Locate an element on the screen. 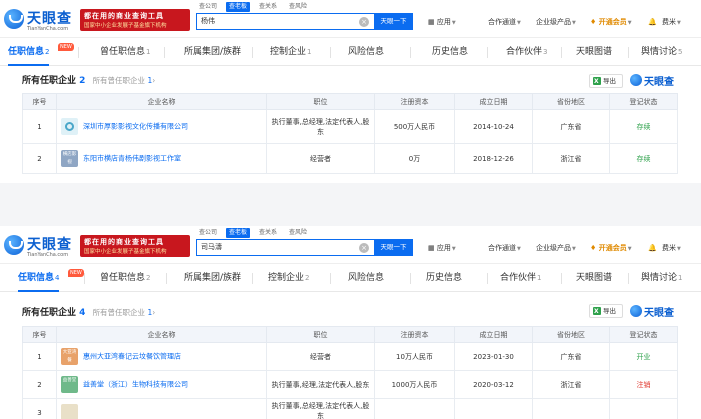 The width and height of the screenshot is (701, 419). tab-label: 舆情讨论 is located at coordinates (659, 52).